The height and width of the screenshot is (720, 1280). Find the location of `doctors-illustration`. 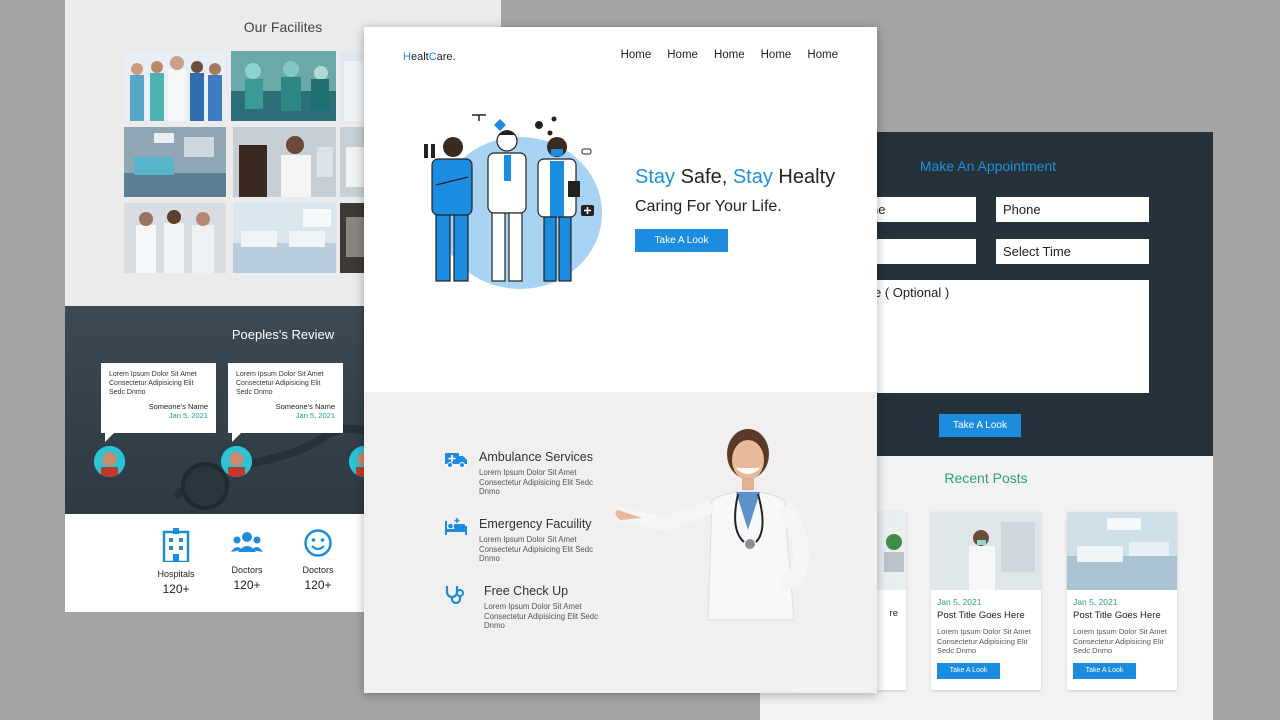

doctors-illustration is located at coordinates (513, 201).